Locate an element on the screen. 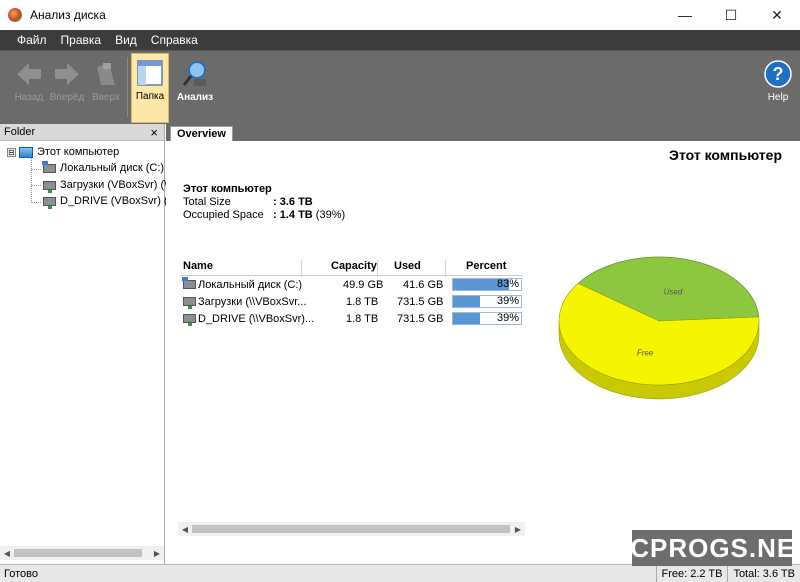 The image size is (800, 582). tree-item-d-drive: D_DRIVE (VBoxSvr) (Z: is located at coordinates (110, 202).